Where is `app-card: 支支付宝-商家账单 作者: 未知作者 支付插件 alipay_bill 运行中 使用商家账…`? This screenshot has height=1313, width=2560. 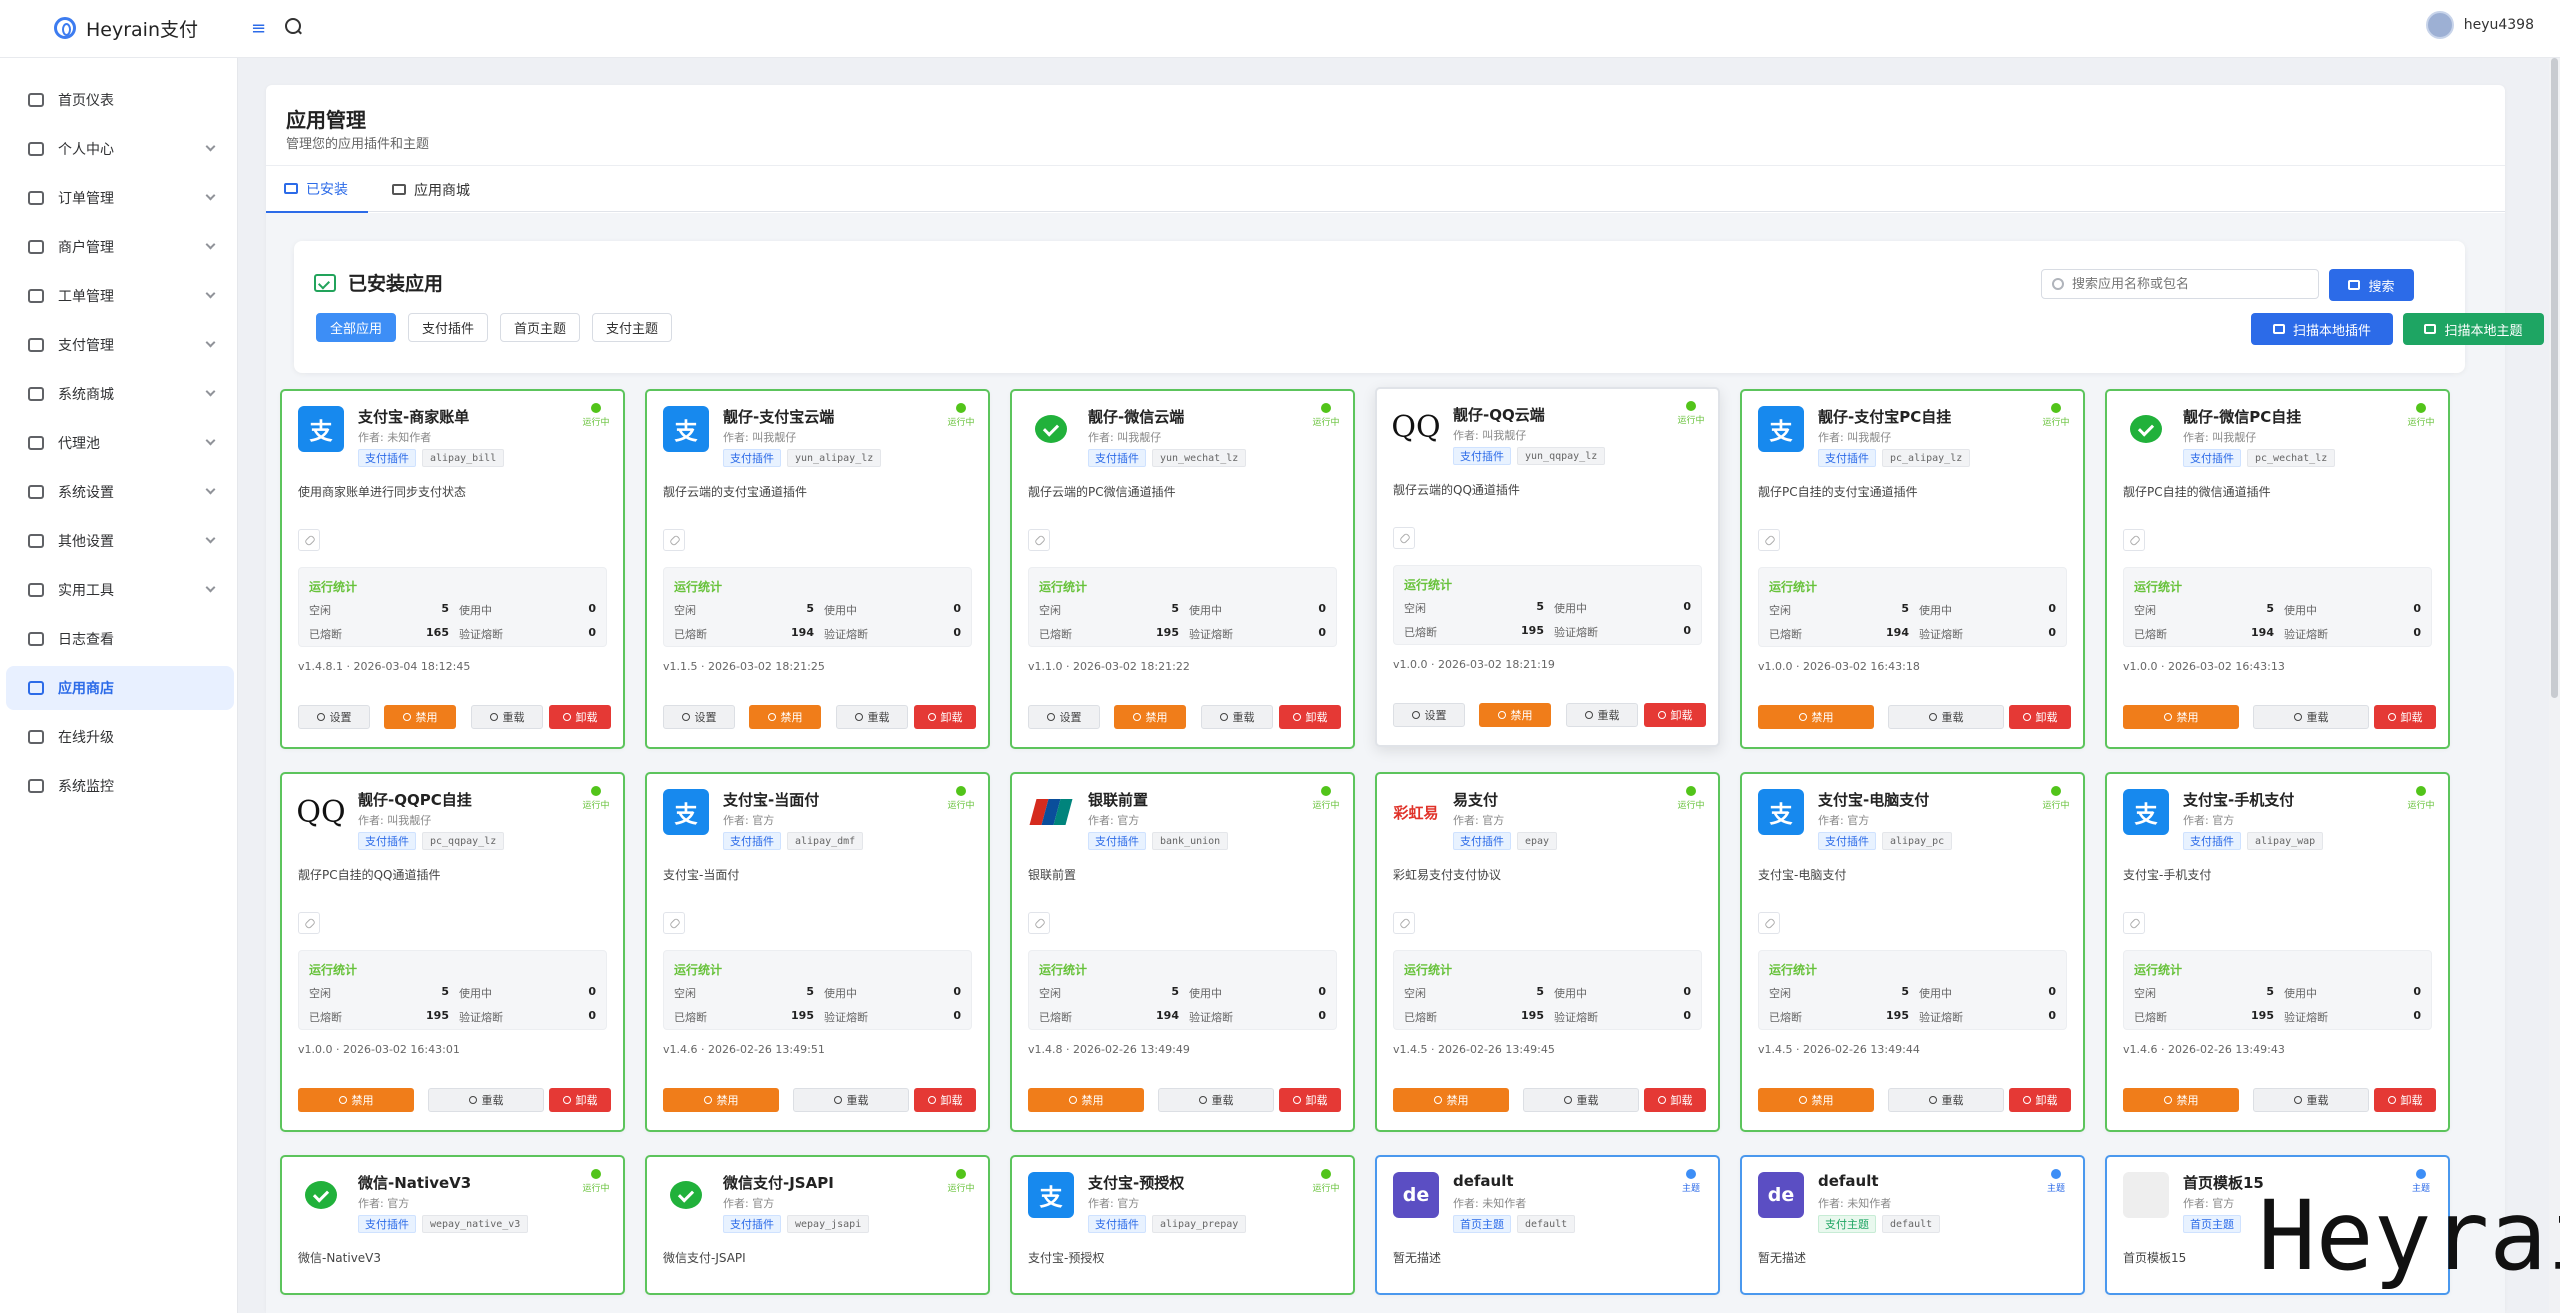
app-card: 支支付宝-商家账单 作者: 未知作者 支付插件 alipay_bill 运行中 使用商家账… is located at coordinates (452, 569).